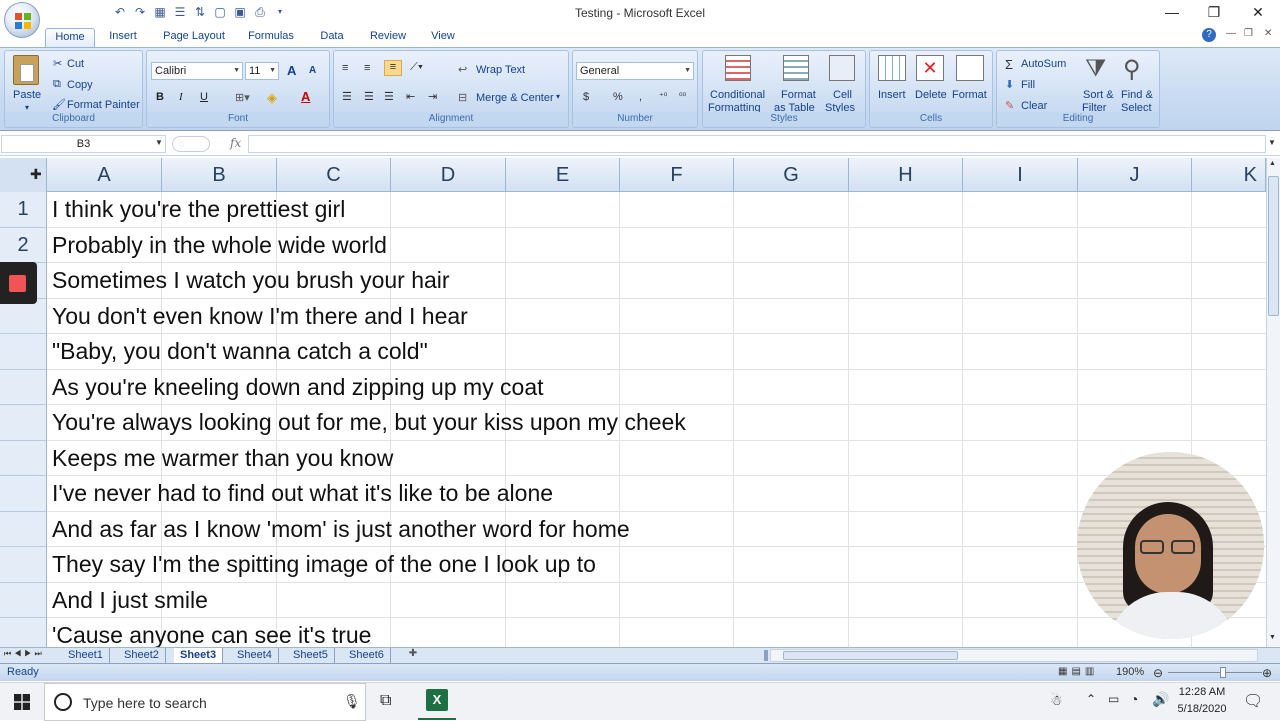  Describe the element at coordinates (1098, 95) in the screenshot. I see `sort-filter-label-1: Sort &` at that location.